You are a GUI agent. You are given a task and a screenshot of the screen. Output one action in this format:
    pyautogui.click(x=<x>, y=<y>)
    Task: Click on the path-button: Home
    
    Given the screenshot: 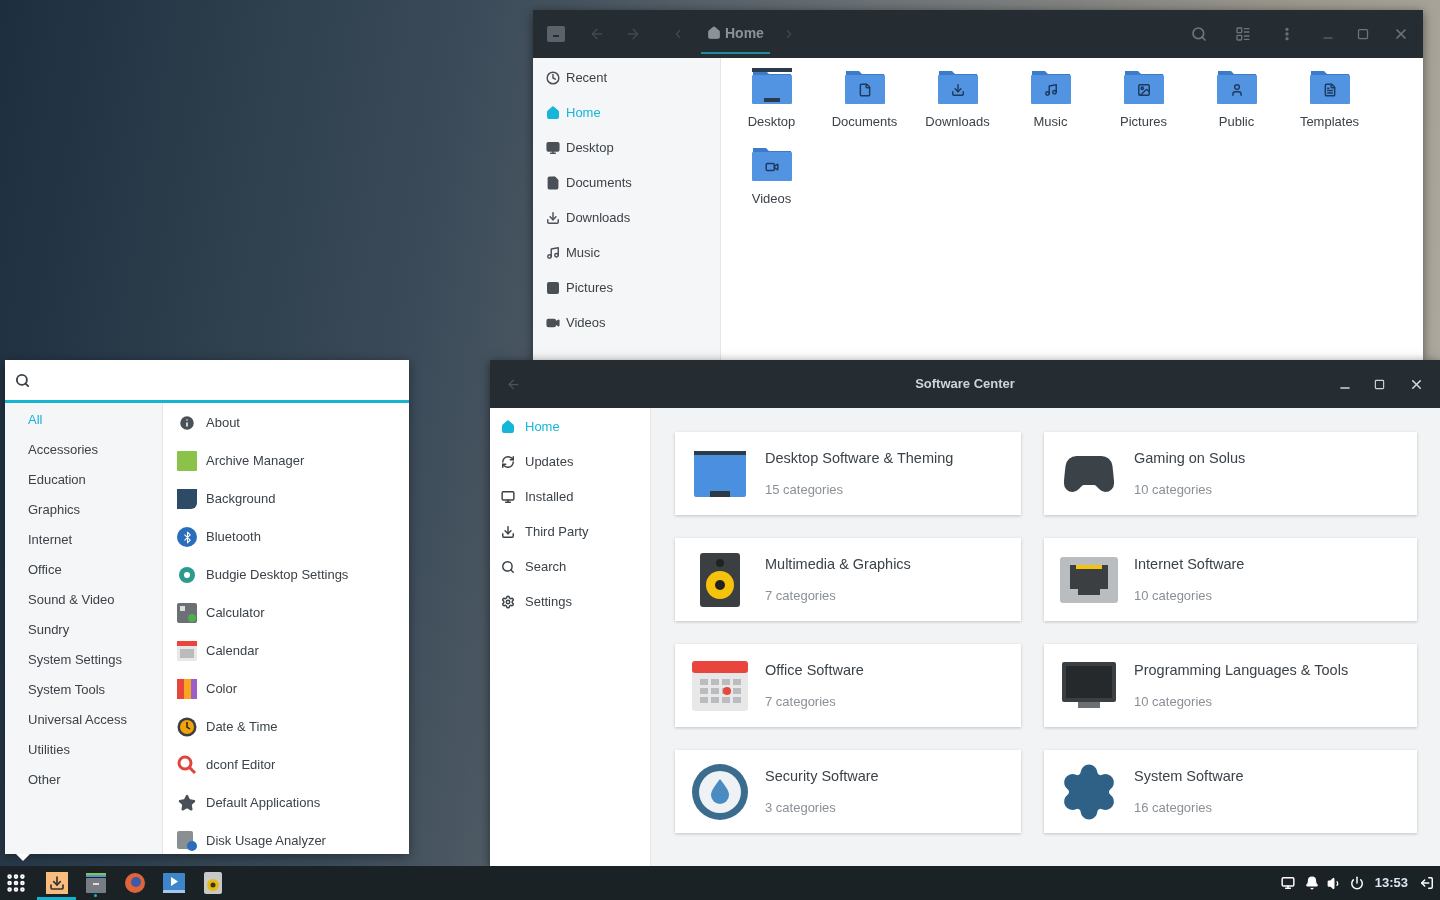 What is the action you would take?
    pyautogui.click(x=735, y=34)
    